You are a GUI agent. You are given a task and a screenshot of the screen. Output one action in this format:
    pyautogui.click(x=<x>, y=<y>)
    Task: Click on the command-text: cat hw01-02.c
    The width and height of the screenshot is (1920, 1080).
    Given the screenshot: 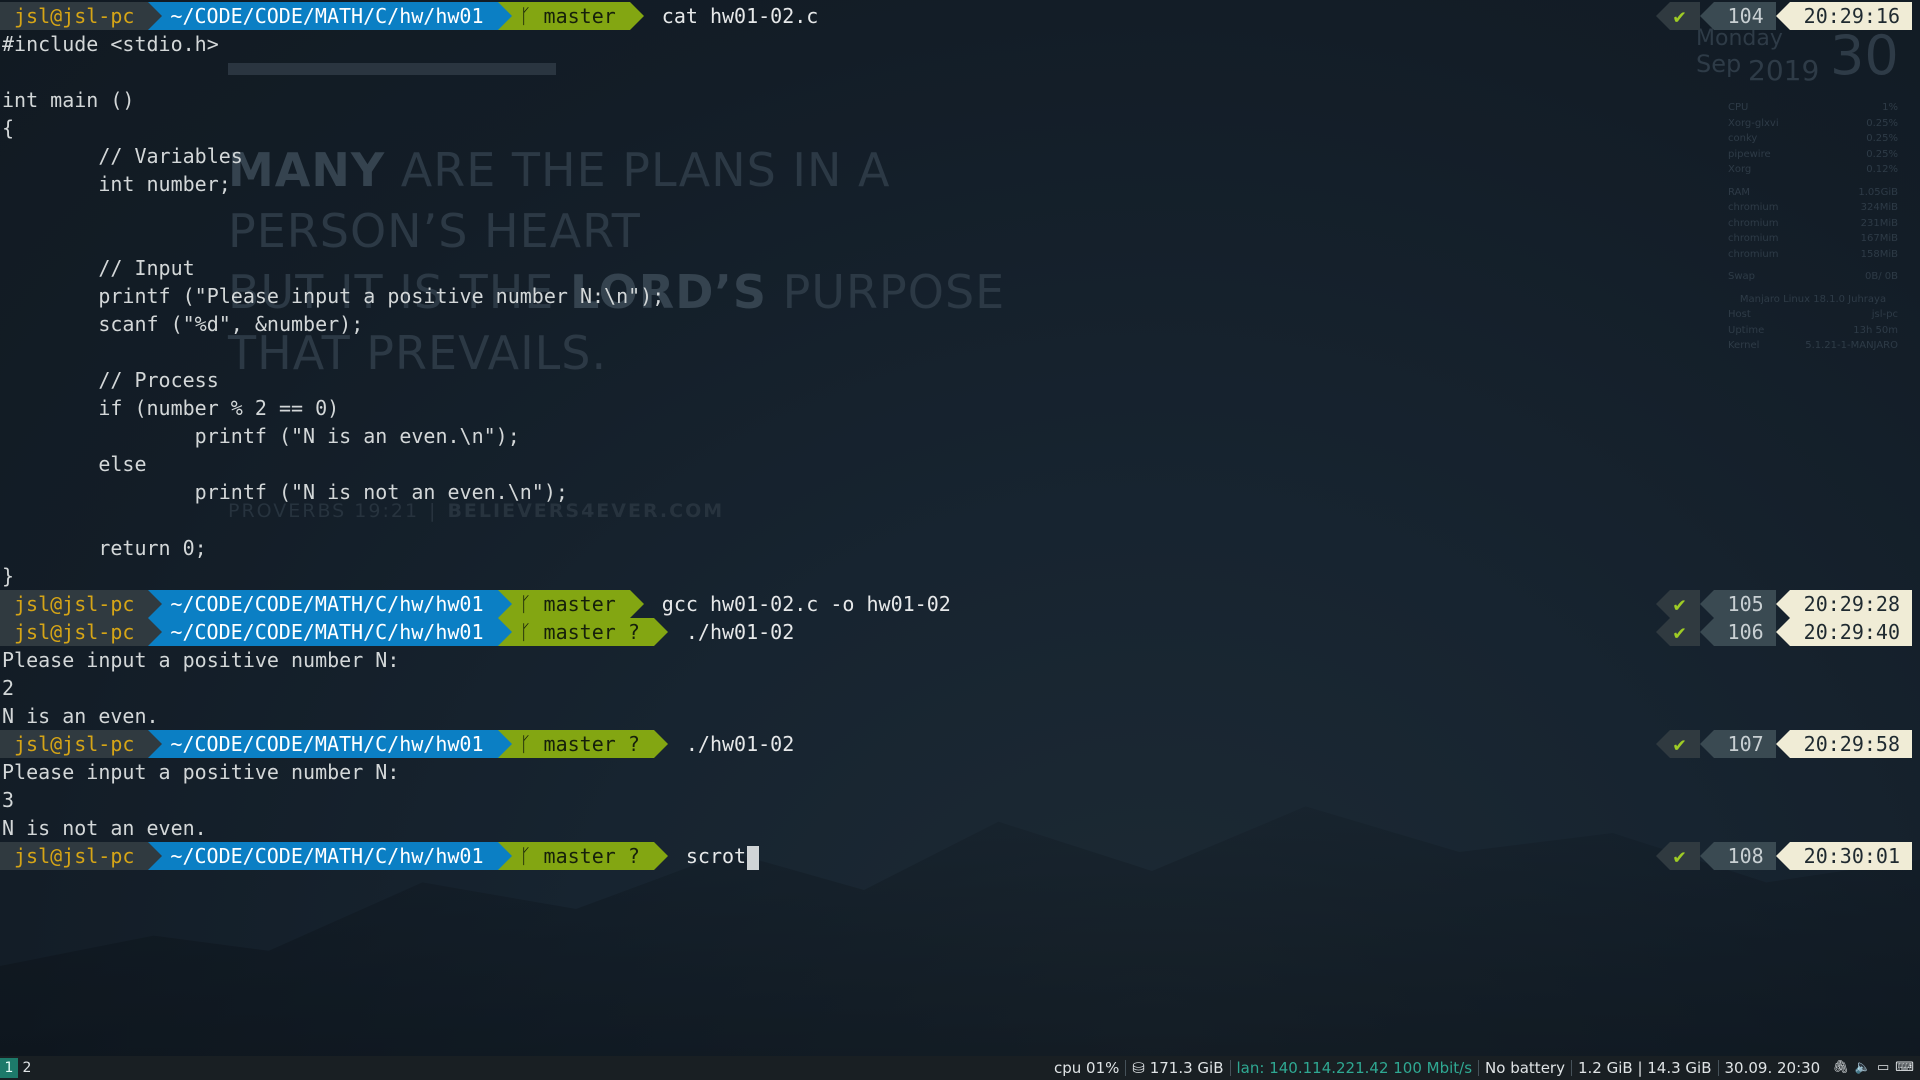 What is the action you would take?
    pyautogui.click(x=740, y=16)
    